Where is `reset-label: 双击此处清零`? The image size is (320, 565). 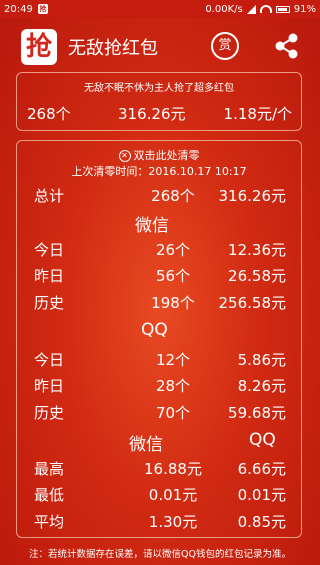 reset-label: 双击此处清零 is located at coordinates (166, 155).